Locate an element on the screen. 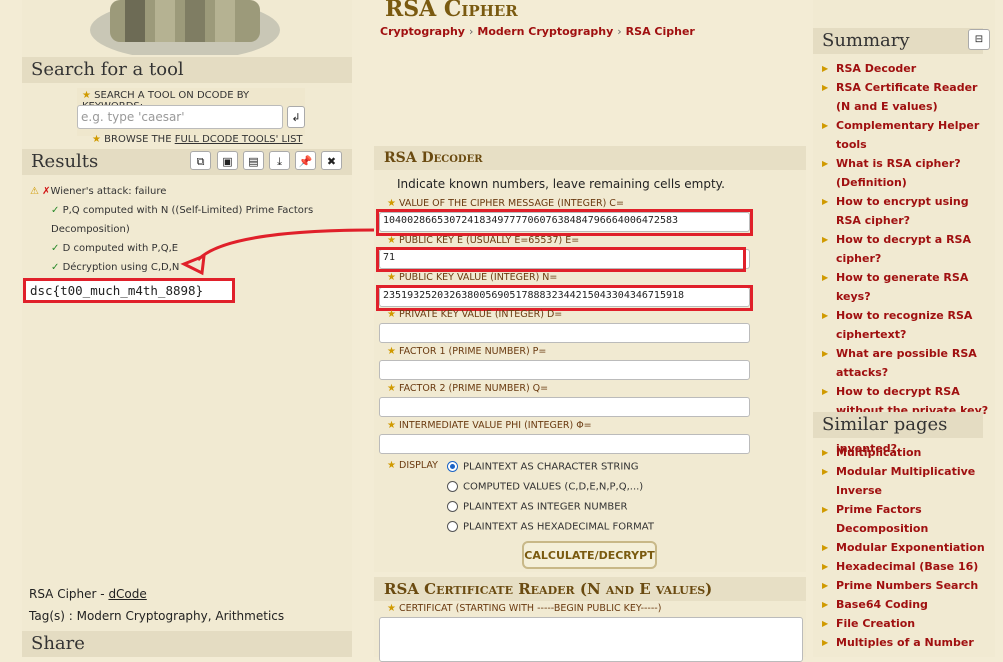 Image resolution: width=1003 pixels, height=662 pixels. similar-link: Modular Exponentiation is located at coordinates (907, 547).